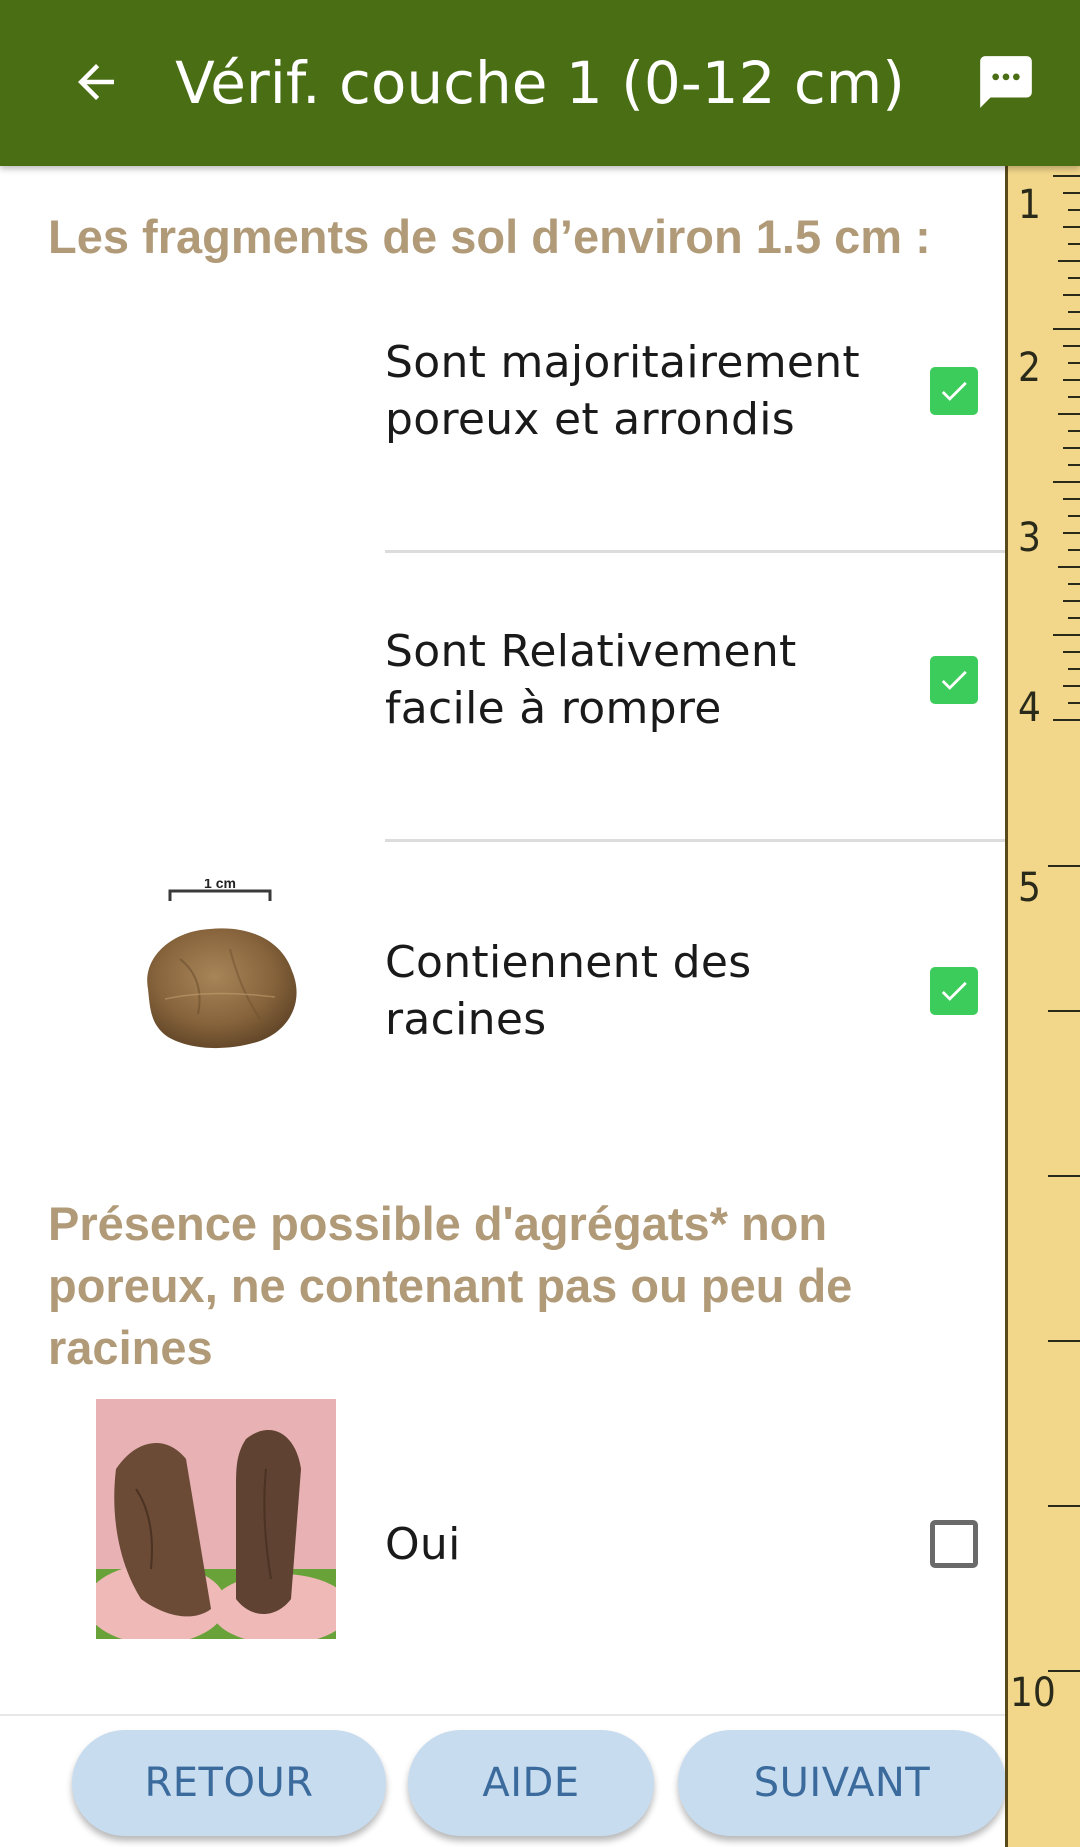 The width and height of the screenshot is (1080, 1847). What do you see at coordinates (216, 1519) in the screenshot?
I see `aggregates-photo` at bounding box center [216, 1519].